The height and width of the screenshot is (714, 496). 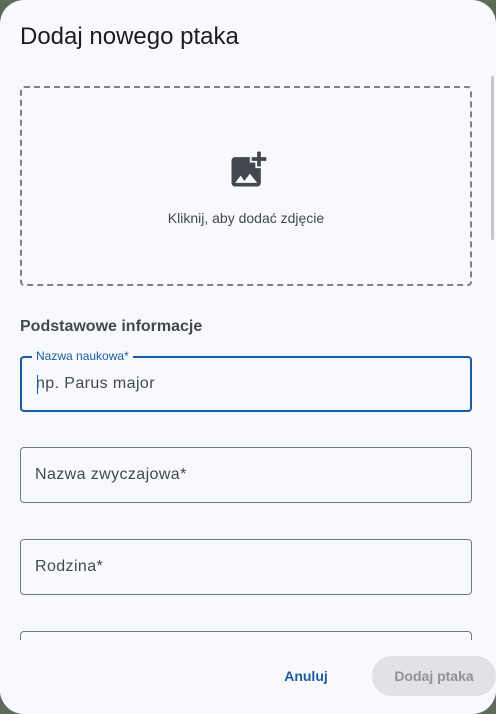 What do you see at coordinates (37, 384) in the screenshot?
I see `text-caret` at bounding box center [37, 384].